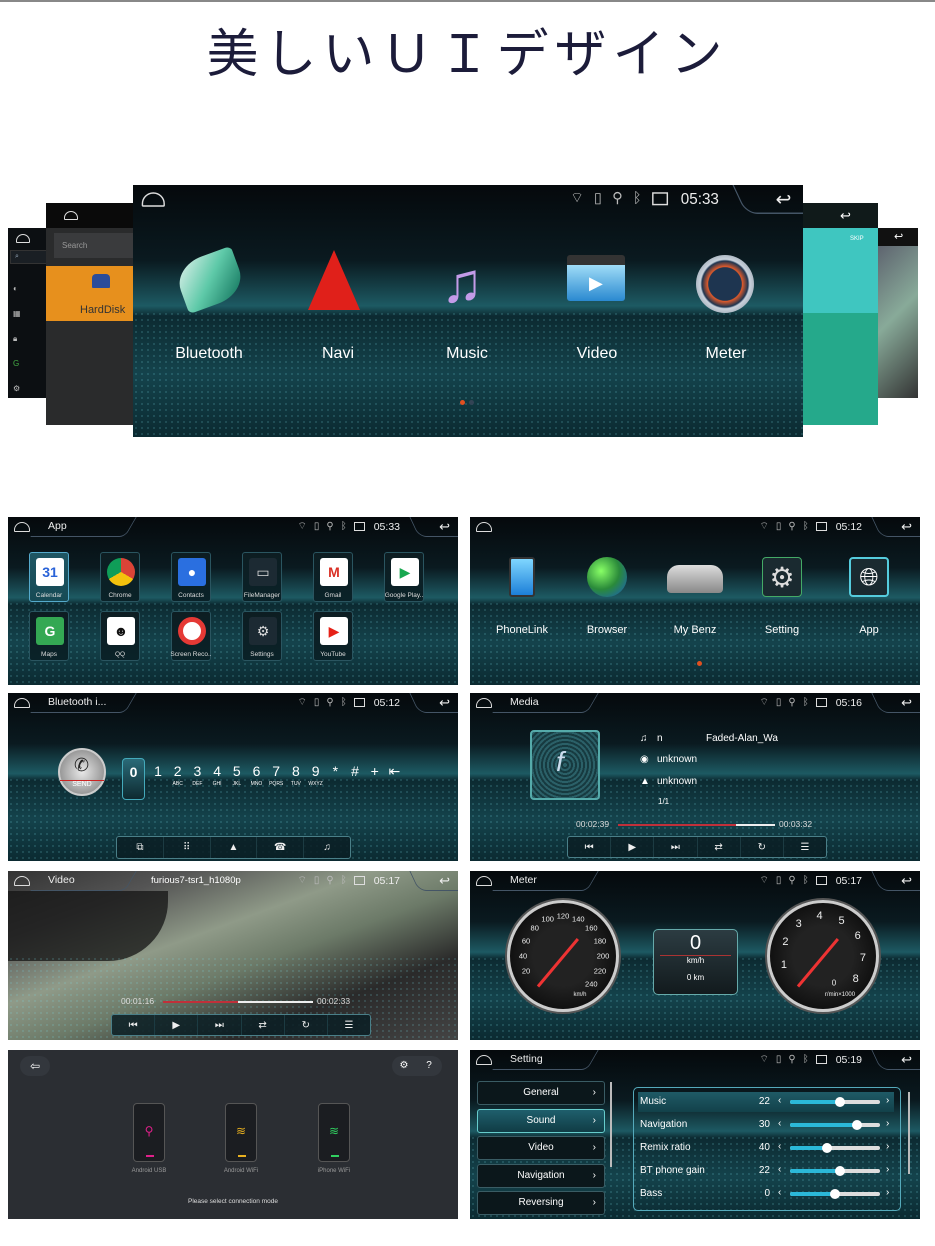 This screenshot has width=935, height=1246. What do you see at coordinates (333, 636) in the screenshot?
I see `app-tile-youtube: ▶ YouTube` at bounding box center [333, 636].